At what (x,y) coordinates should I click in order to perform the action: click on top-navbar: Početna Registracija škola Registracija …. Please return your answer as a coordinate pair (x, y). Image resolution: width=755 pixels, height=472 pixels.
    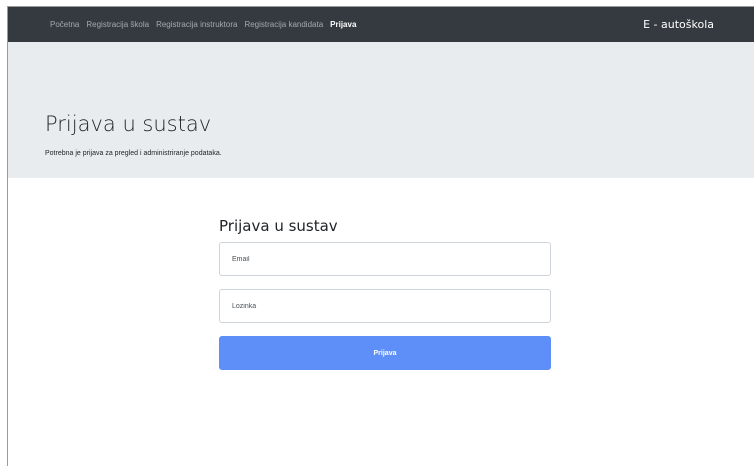
    Looking at the image, I should click on (381, 24).